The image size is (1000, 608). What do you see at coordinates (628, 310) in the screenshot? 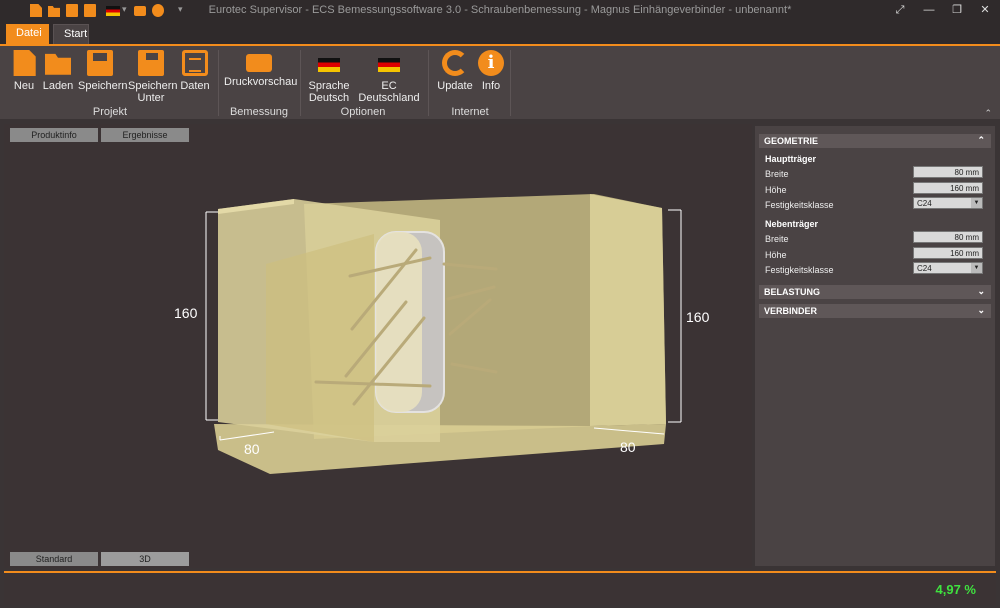
I see `secondary-beam-end` at bounding box center [628, 310].